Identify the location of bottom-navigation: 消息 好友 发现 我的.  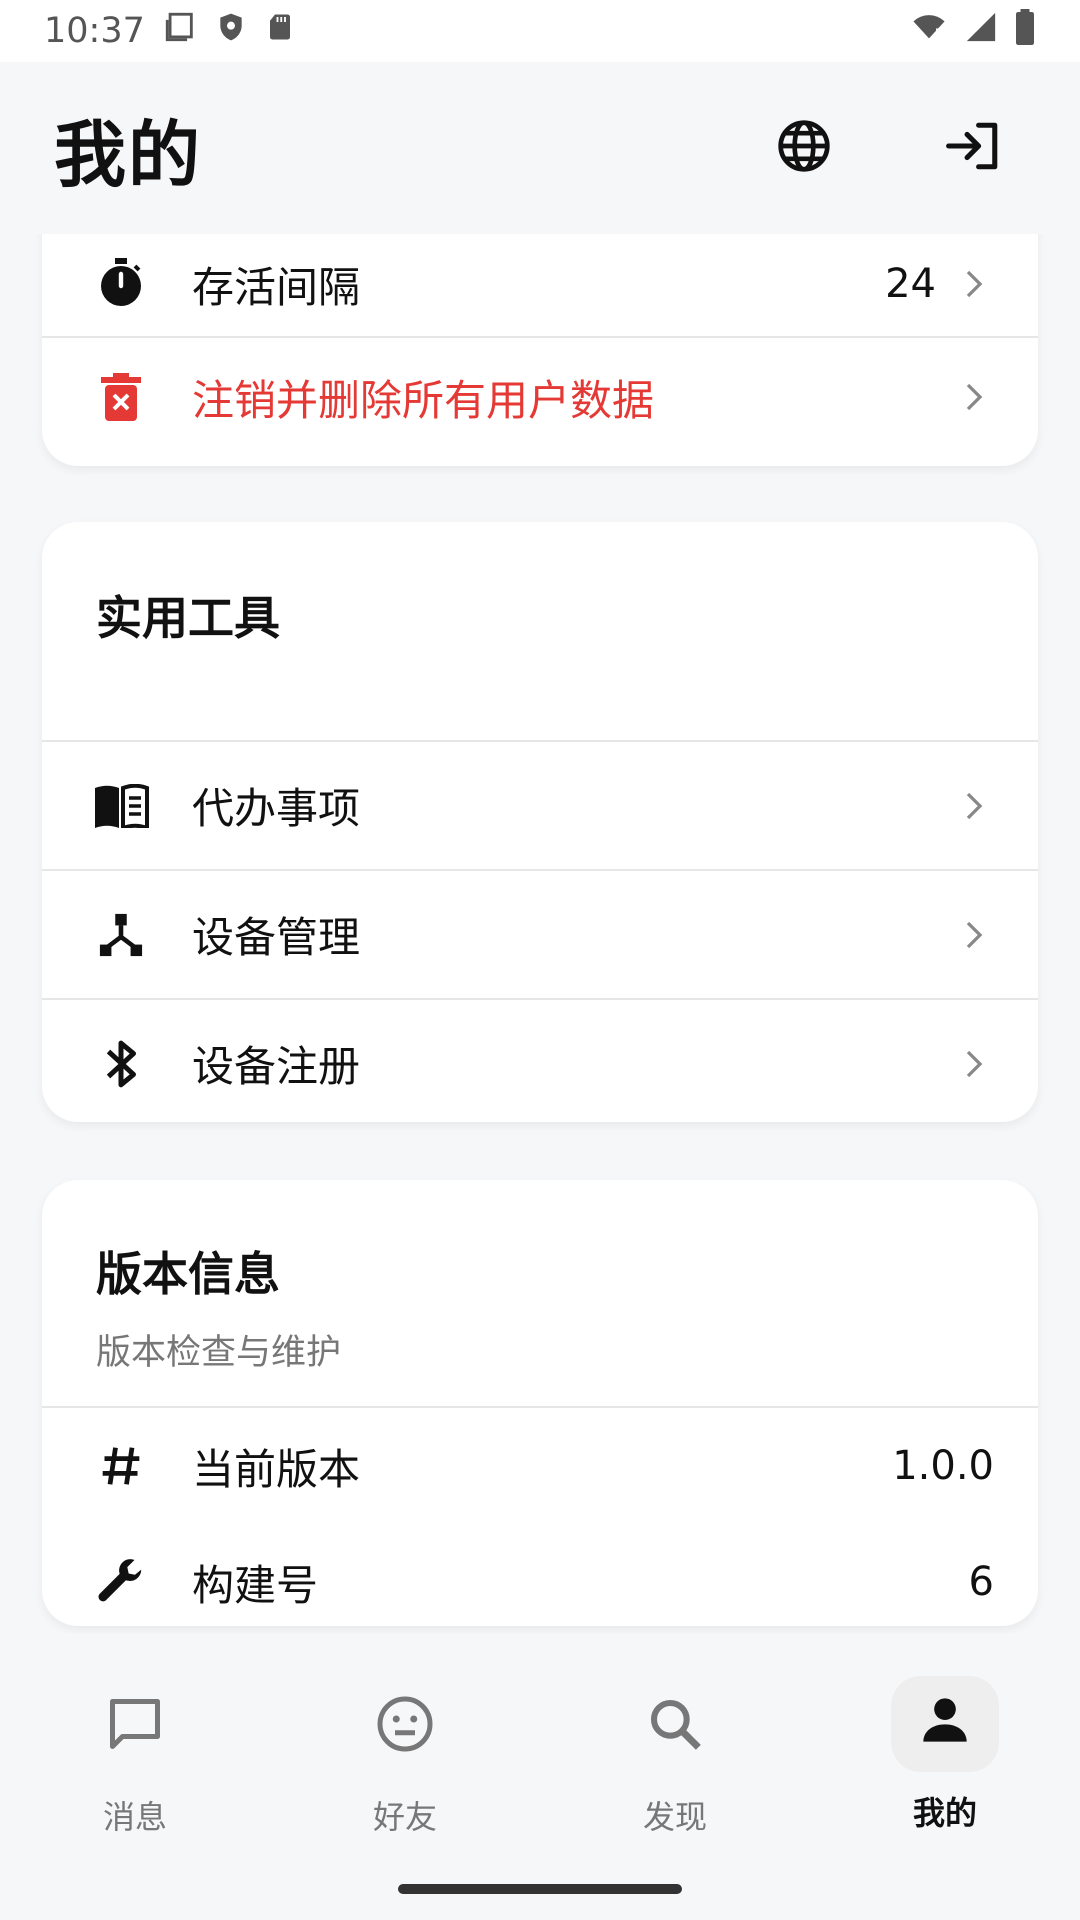
(540, 1777).